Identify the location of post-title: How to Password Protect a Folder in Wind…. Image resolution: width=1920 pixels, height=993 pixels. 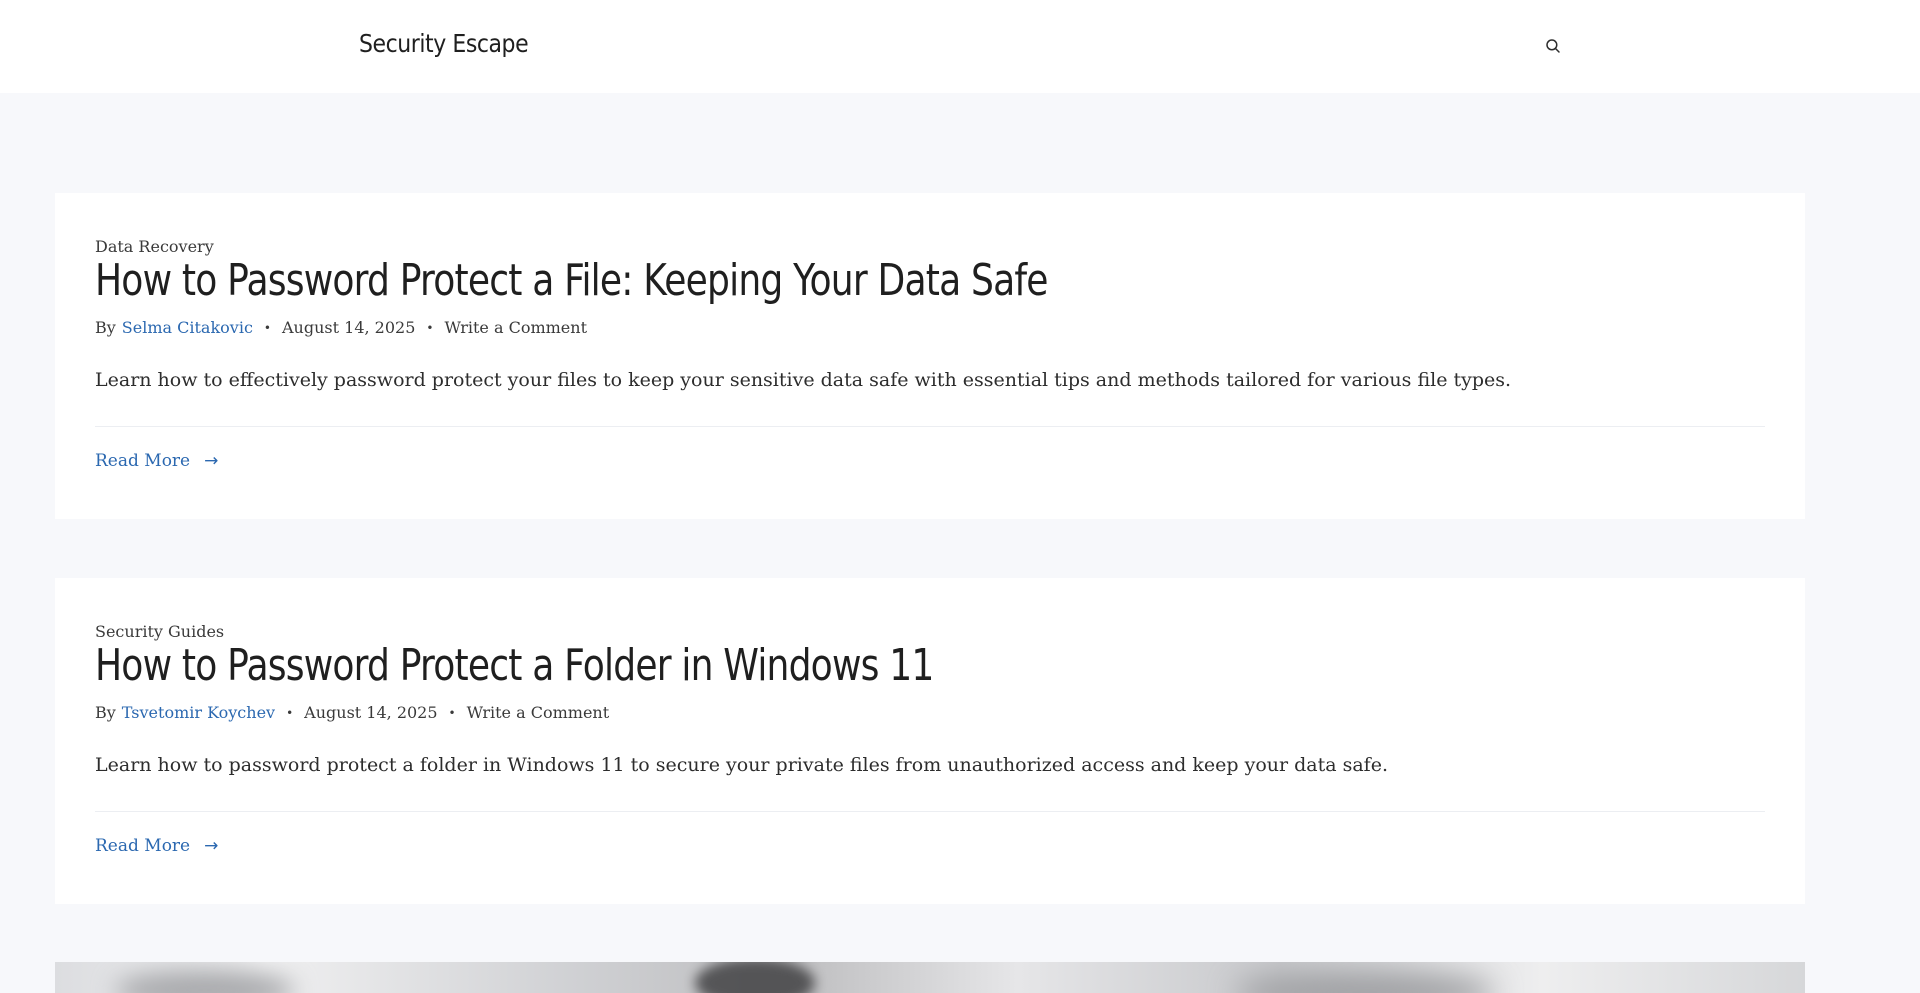
(514, 665).